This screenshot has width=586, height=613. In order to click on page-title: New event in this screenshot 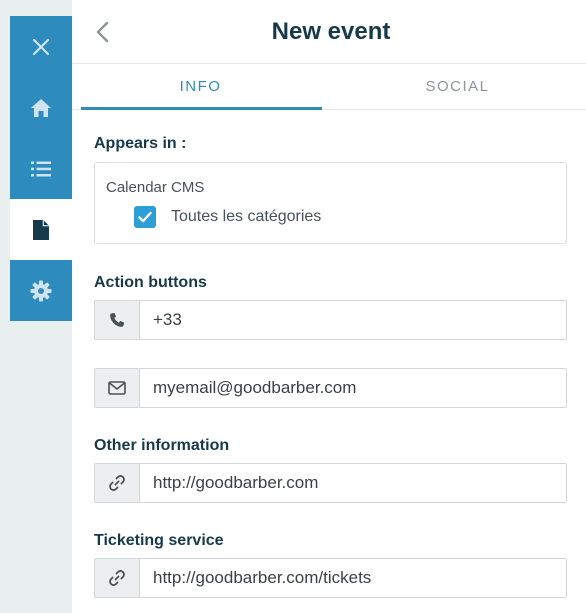, I will do `click(331, 31)`.